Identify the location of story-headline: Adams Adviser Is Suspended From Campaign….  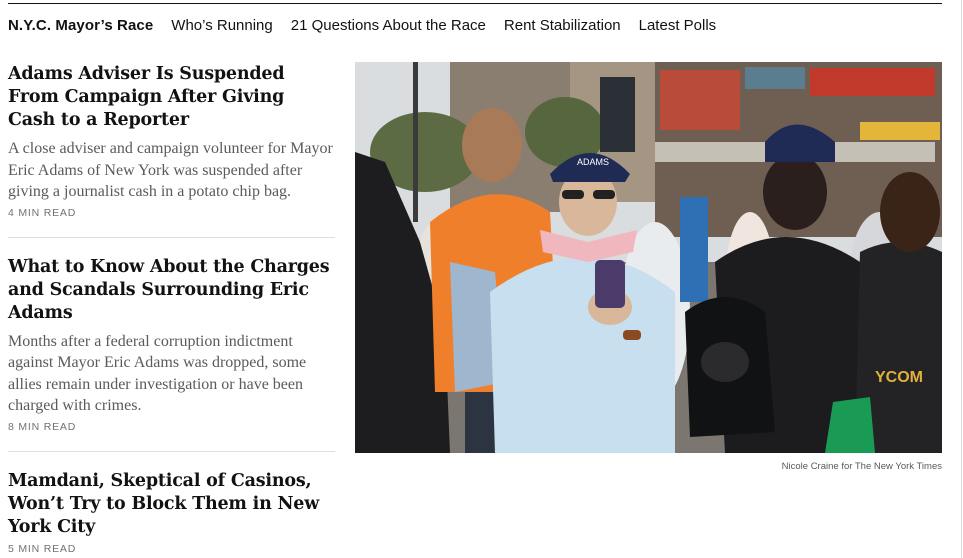
(171, 97).